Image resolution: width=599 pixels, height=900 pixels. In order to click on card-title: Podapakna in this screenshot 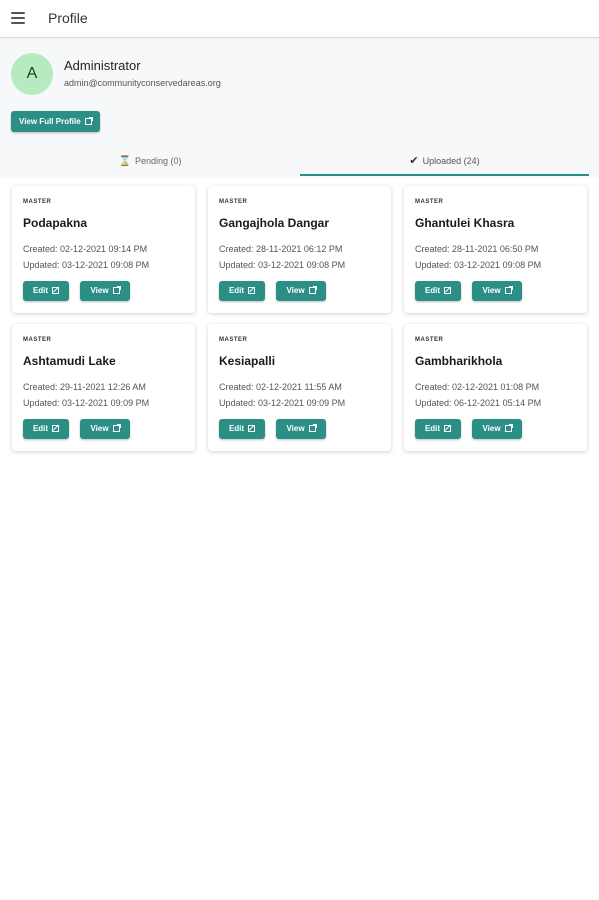, I will do `click(55, 223)`.